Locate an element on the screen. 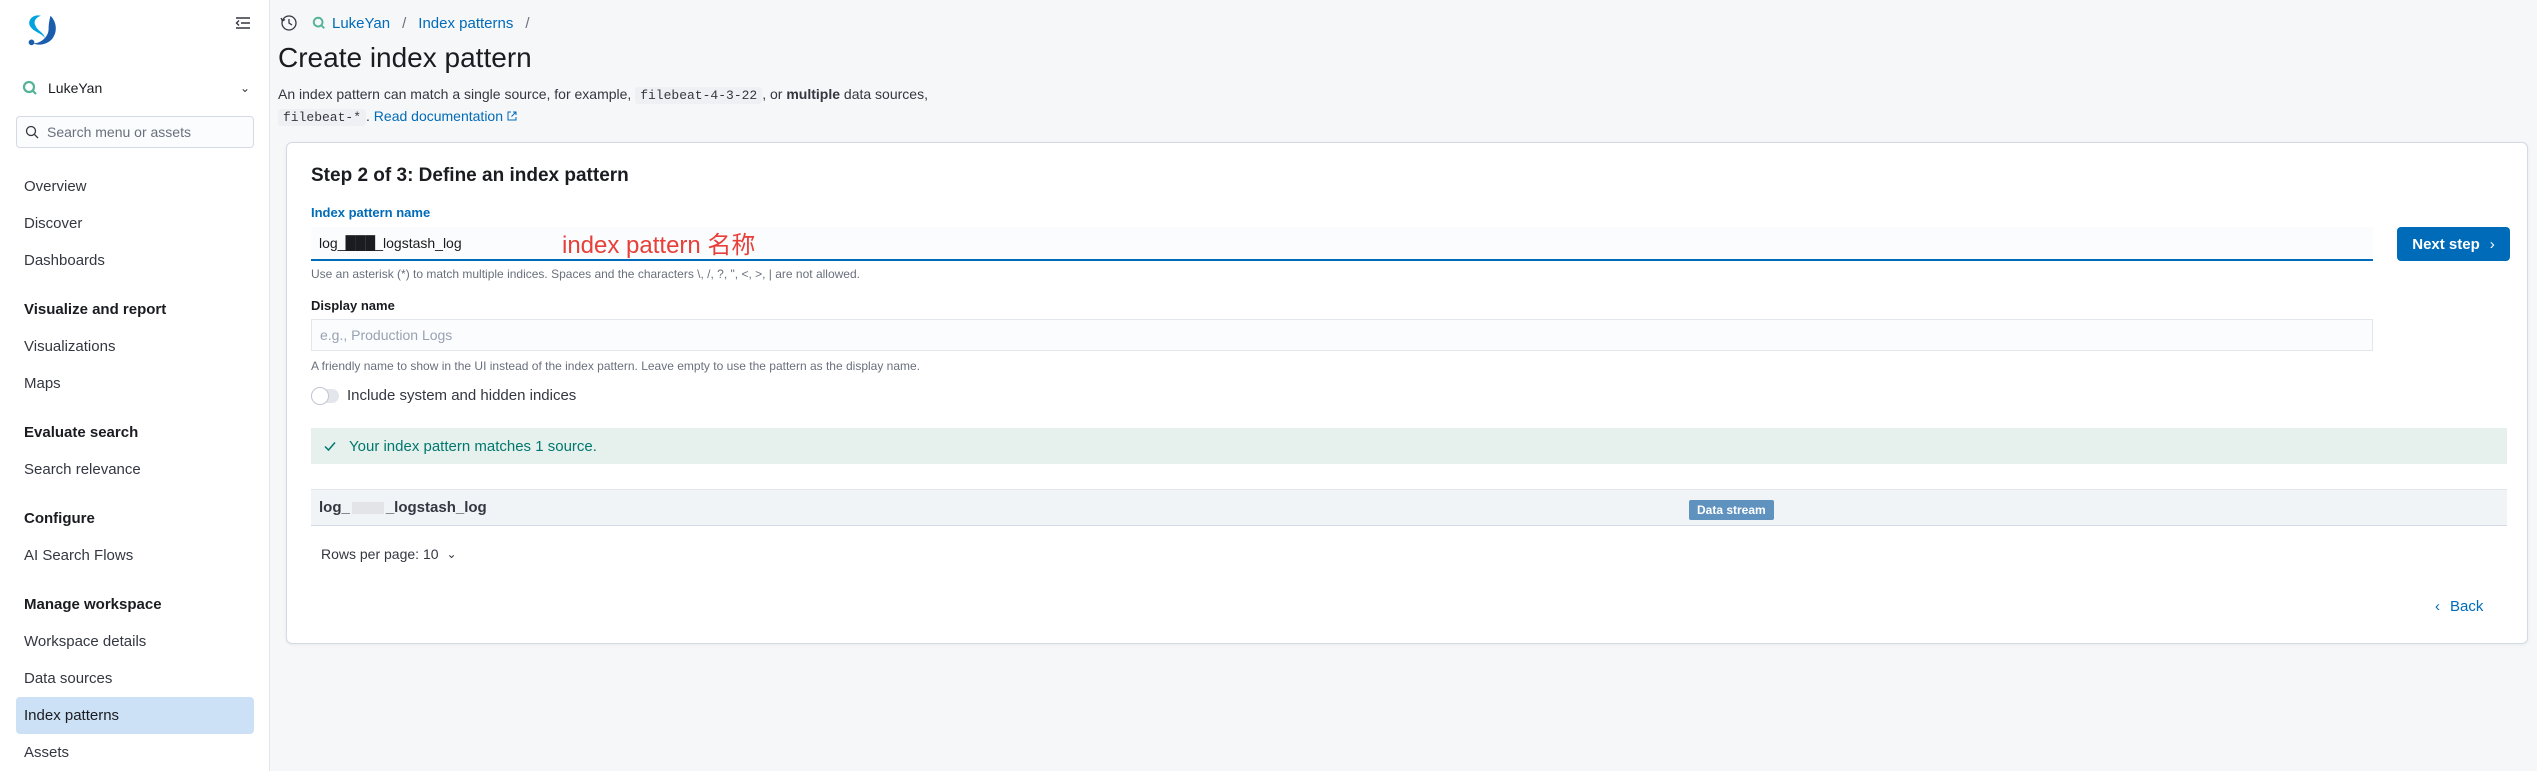 This screenshot has height=771, width=2537. chevron-right-icon: › is located at coordinates (2492, 244).